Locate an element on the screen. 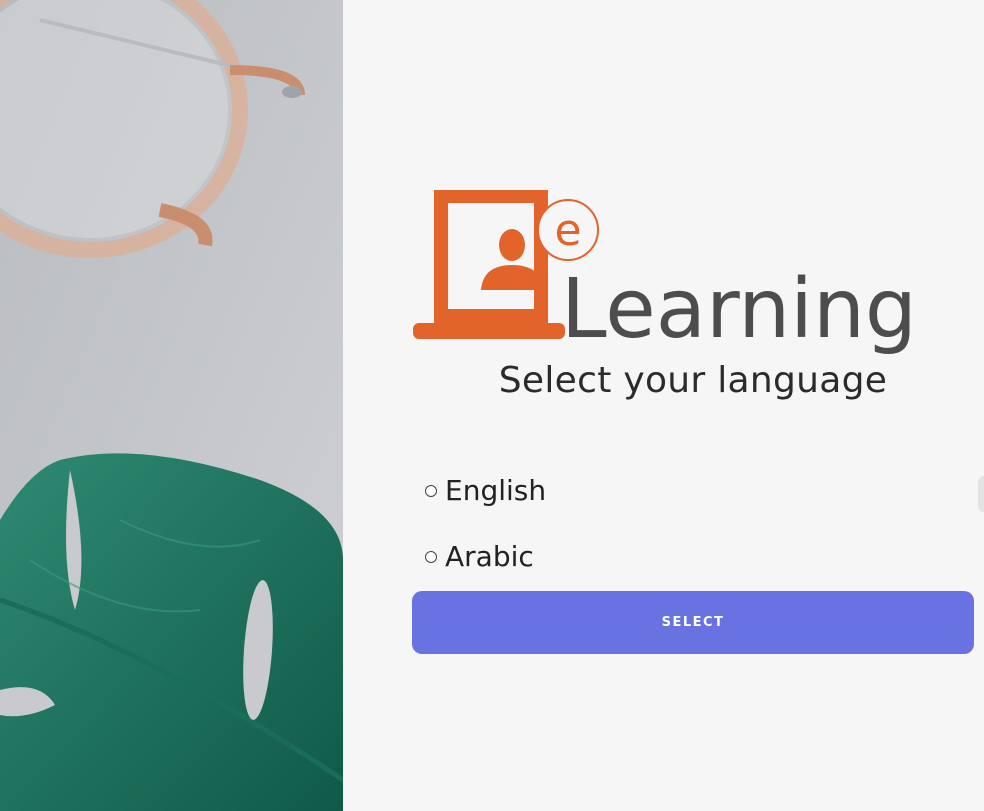 The height and width of the screenshot is (811, 984). laptop-base-shape is located at coordinates (489, 331).